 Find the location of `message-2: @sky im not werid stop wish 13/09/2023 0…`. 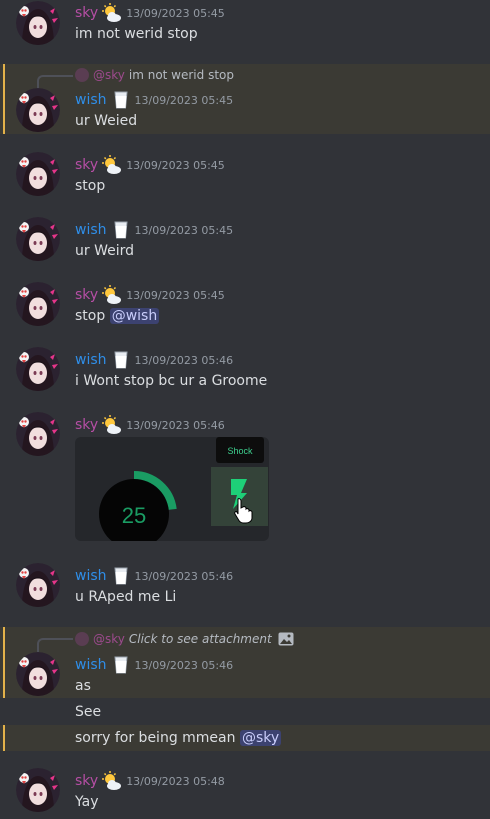

message-2: @sky im not werid stop wish 13/09/2023 0… is located at coordinates (245, 99).